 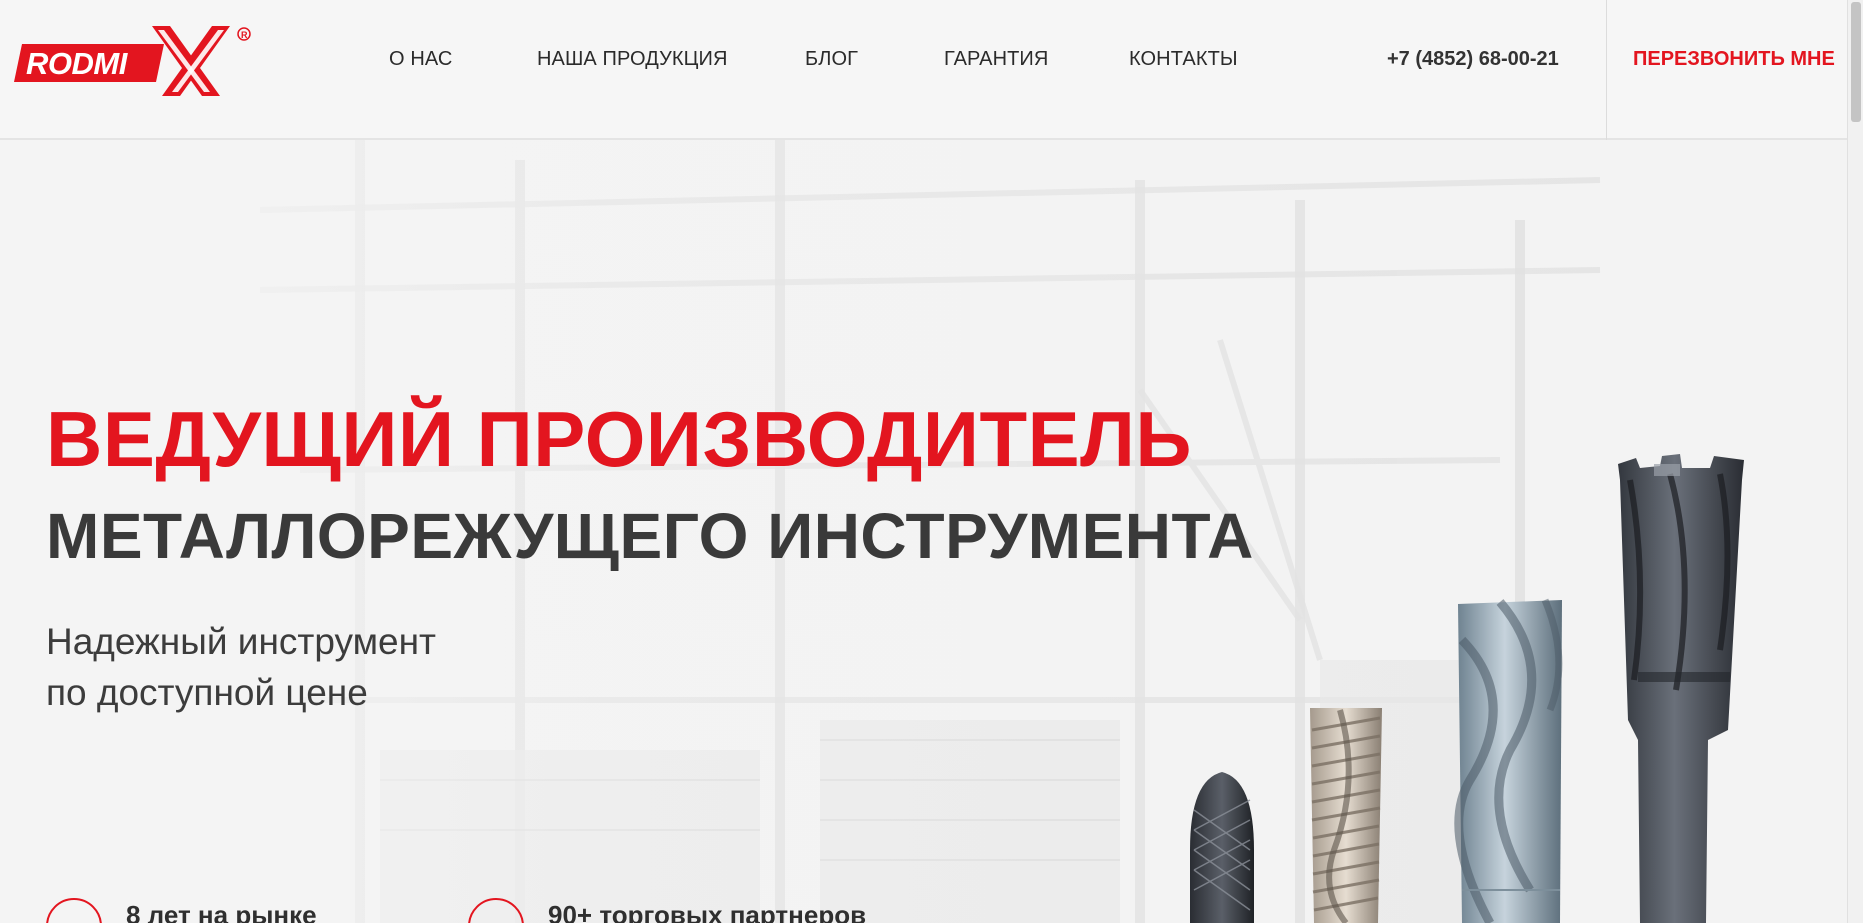 I want to click on hero-tagline: Надежный инструмент по доступной цене, so click(x=241, y=667).